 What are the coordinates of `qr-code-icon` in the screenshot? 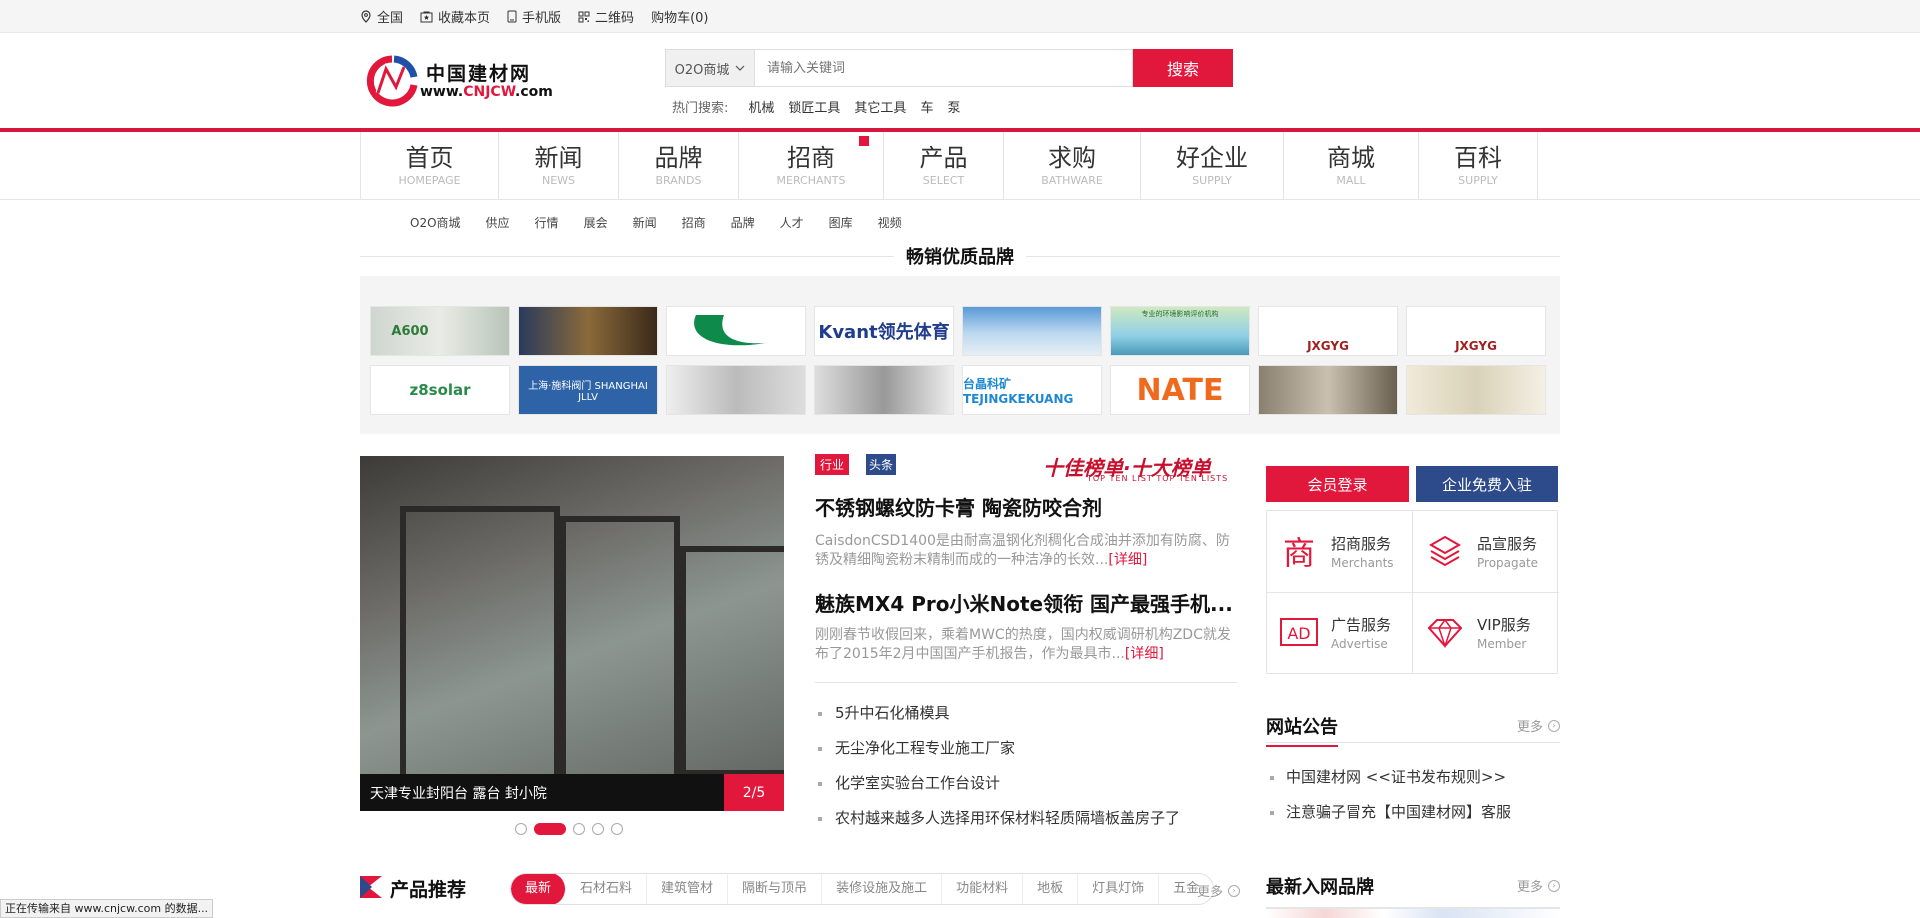 It's located at (584, 16).